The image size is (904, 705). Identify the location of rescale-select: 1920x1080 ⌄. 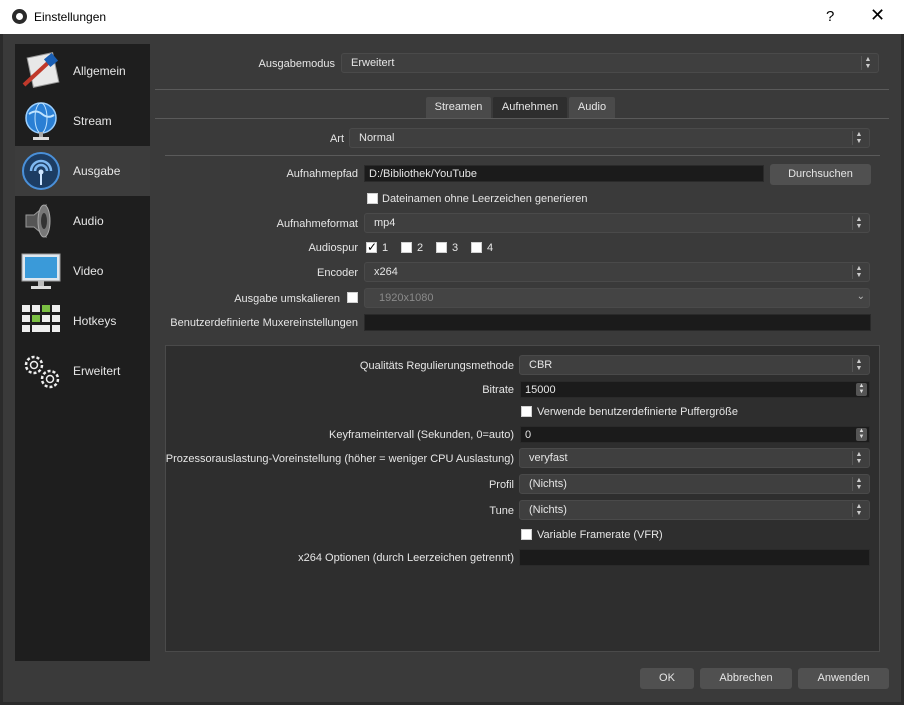
(617, 298).